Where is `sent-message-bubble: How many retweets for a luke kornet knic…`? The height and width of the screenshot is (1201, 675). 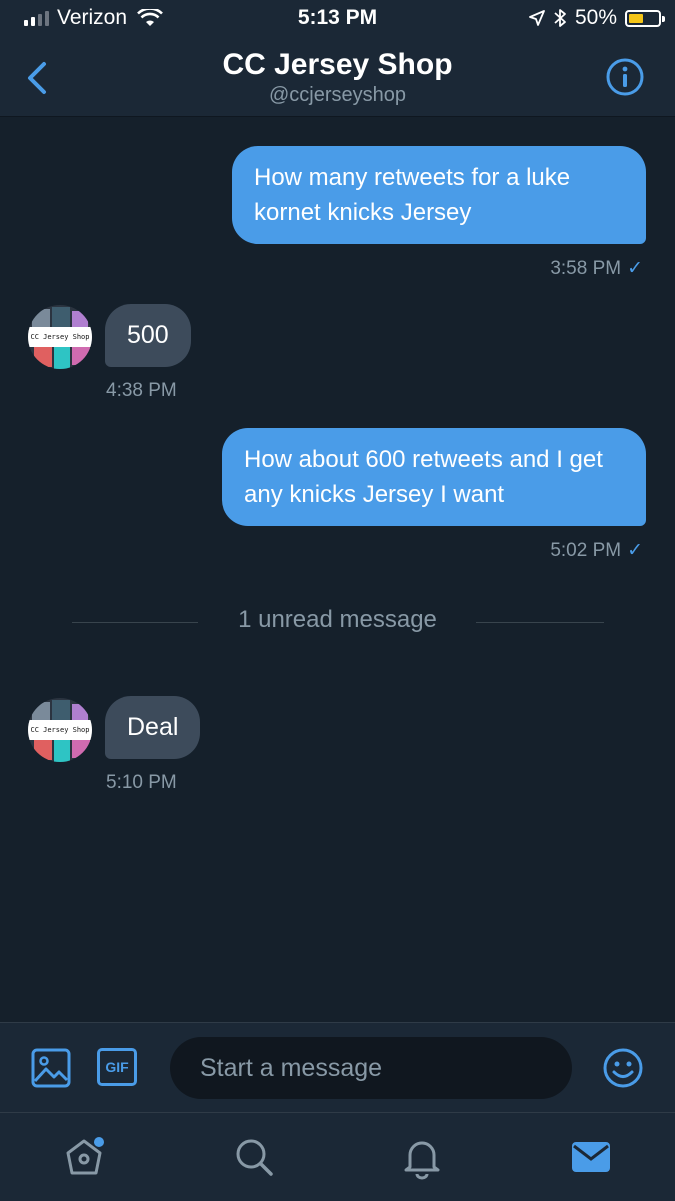
sent-message-bubble: How many retweets for a luke kornet knic… is located at coordinates (439, 195).